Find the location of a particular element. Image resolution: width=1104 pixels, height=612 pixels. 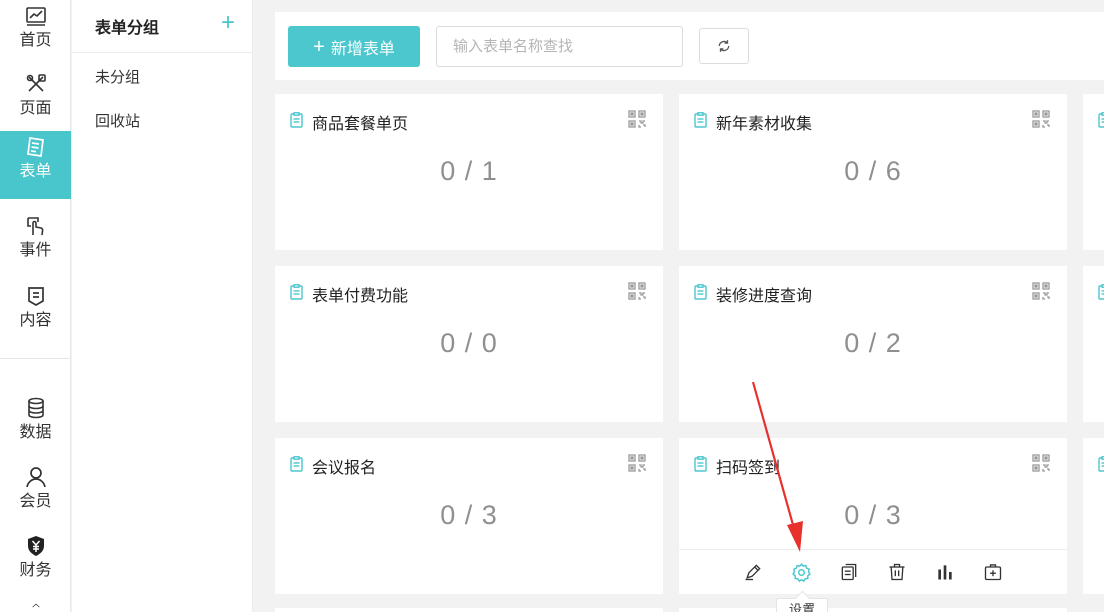

chart-line-icon is located at coordinates (35, 16).